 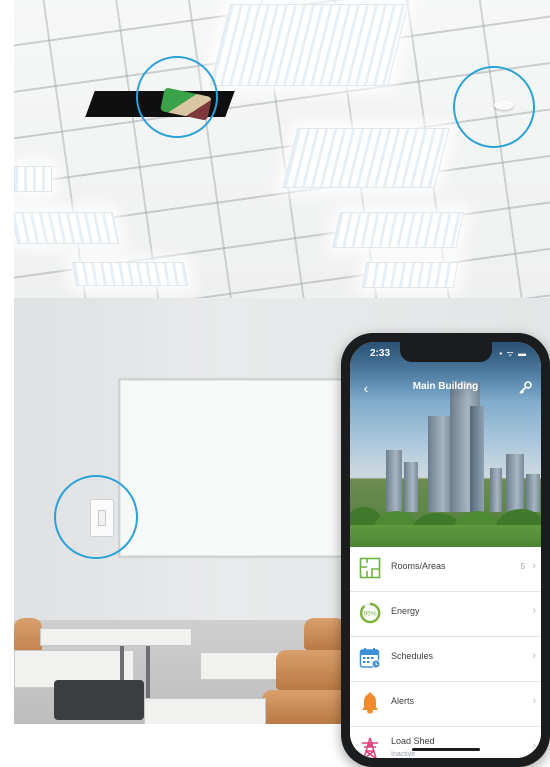 I want to click on menu-label: Schedules, so click(x=412, y=656).